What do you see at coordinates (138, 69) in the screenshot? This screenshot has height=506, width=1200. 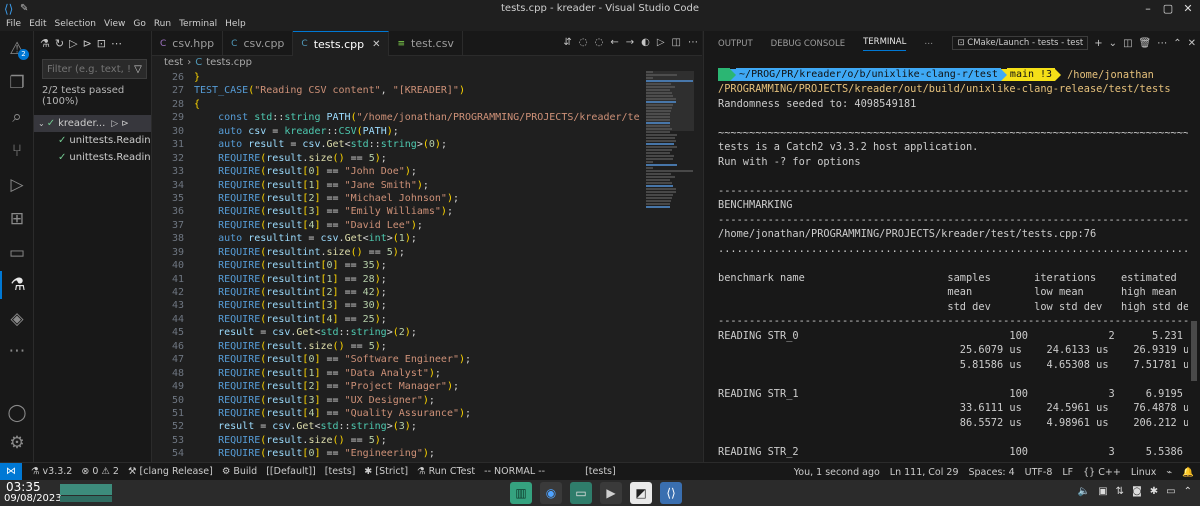 I see `filter-icon: ▽` at bounding box center [138, 69].